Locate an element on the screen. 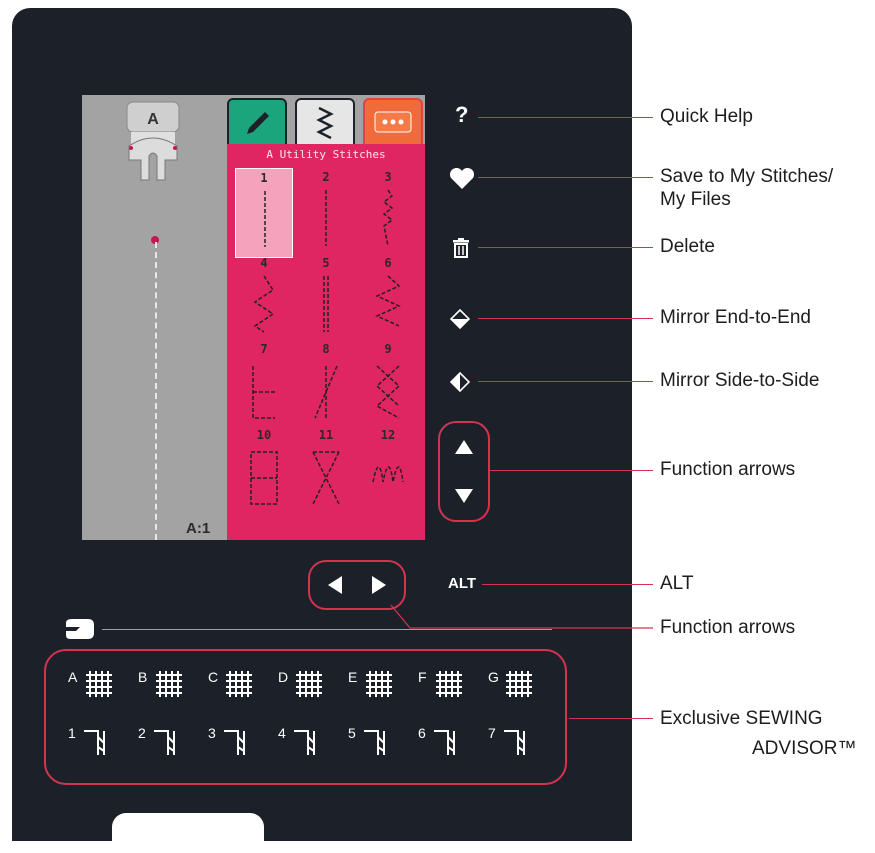 The width and height of the screenshot is (875, 853). zigzag-icon is located at coordinates (325, 123).